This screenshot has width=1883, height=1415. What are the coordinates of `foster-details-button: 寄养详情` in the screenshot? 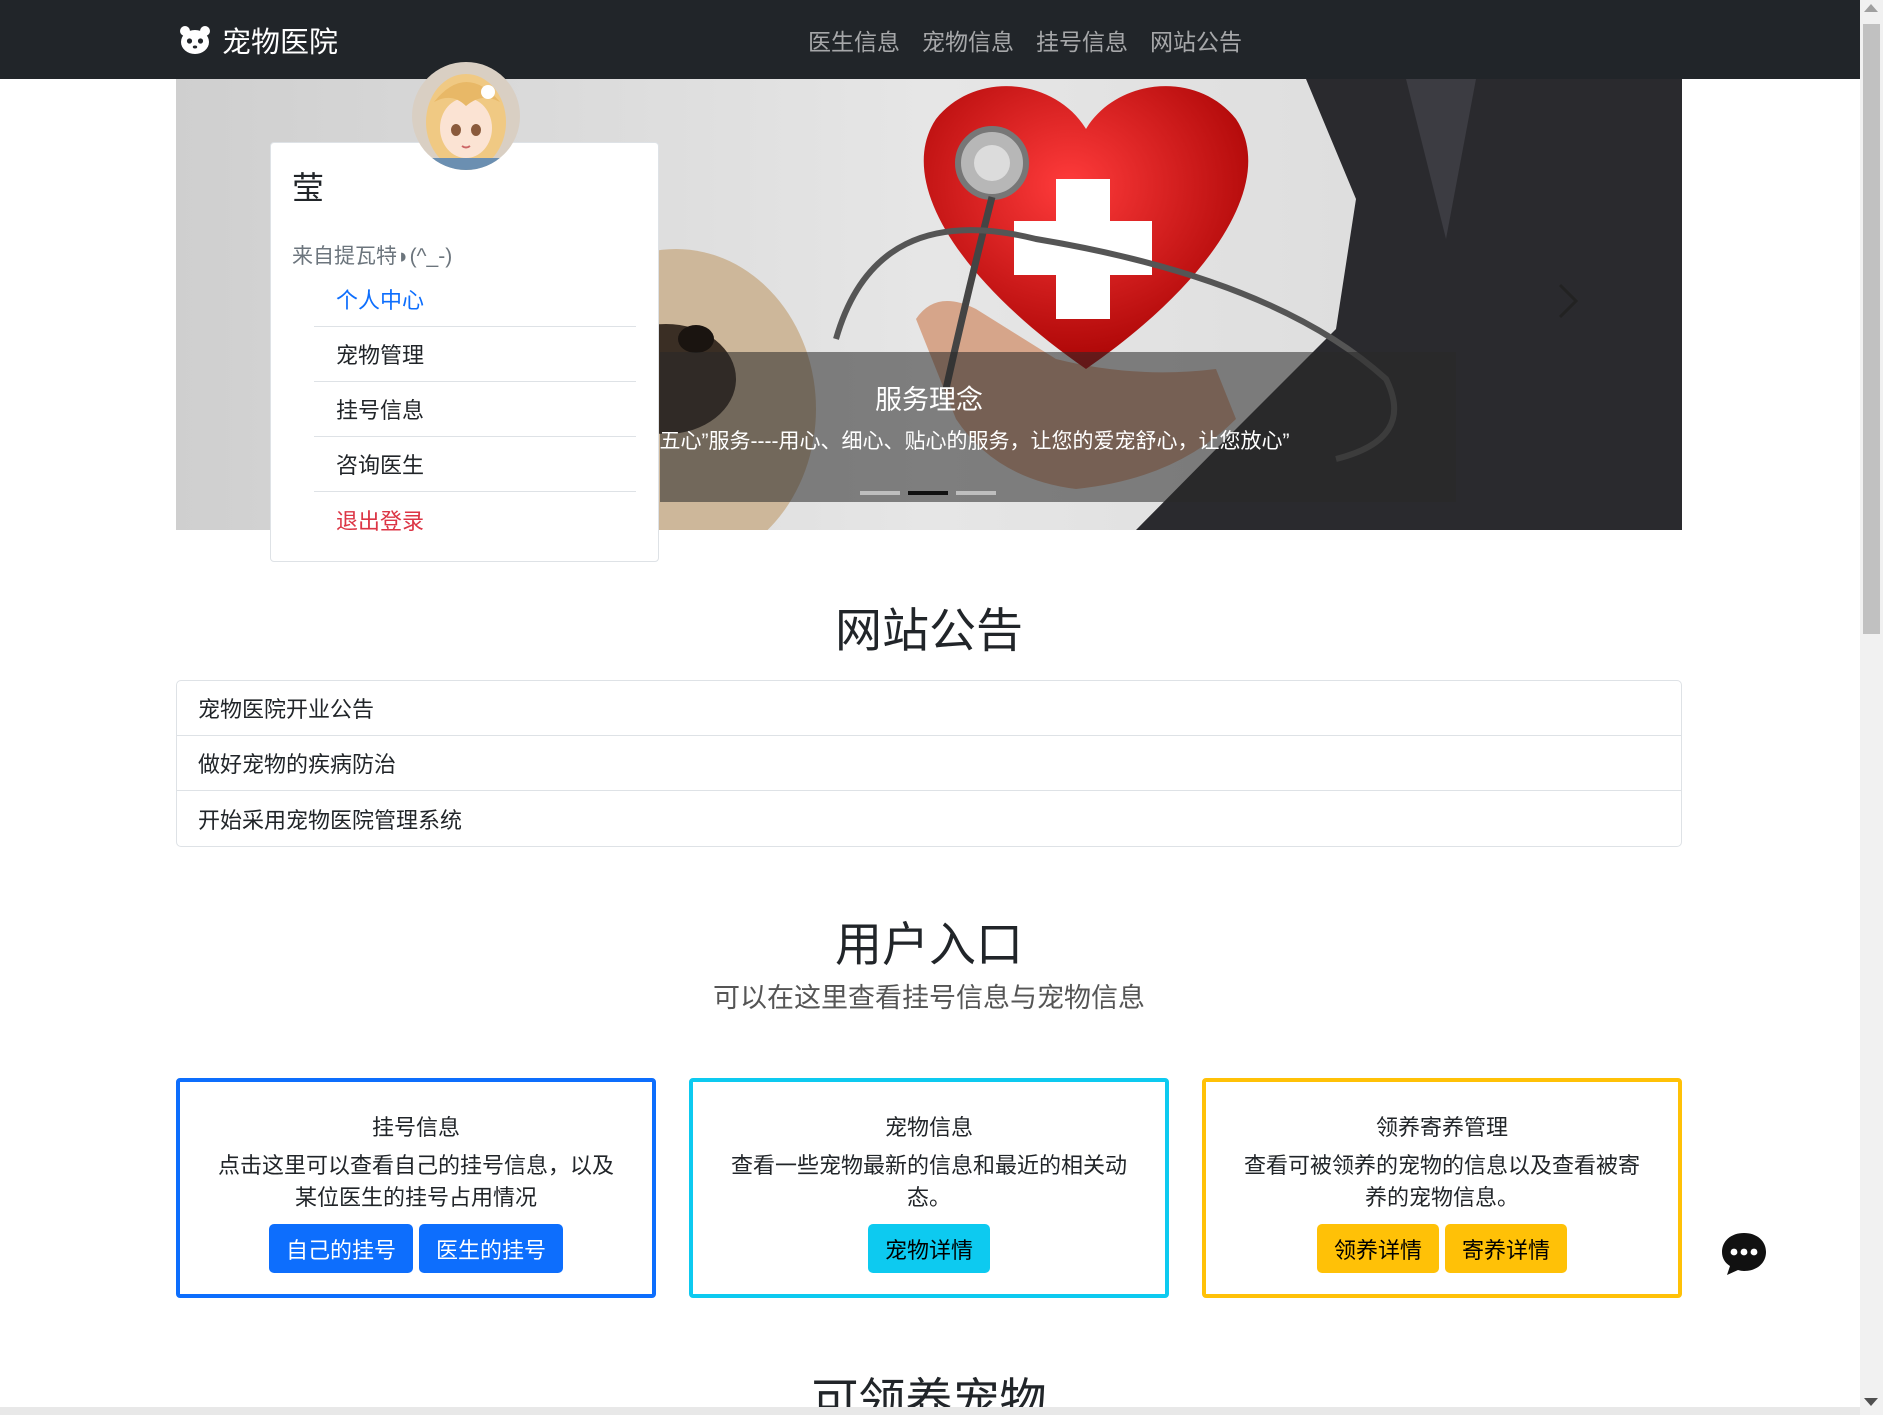 It's located at (1506, 1248).